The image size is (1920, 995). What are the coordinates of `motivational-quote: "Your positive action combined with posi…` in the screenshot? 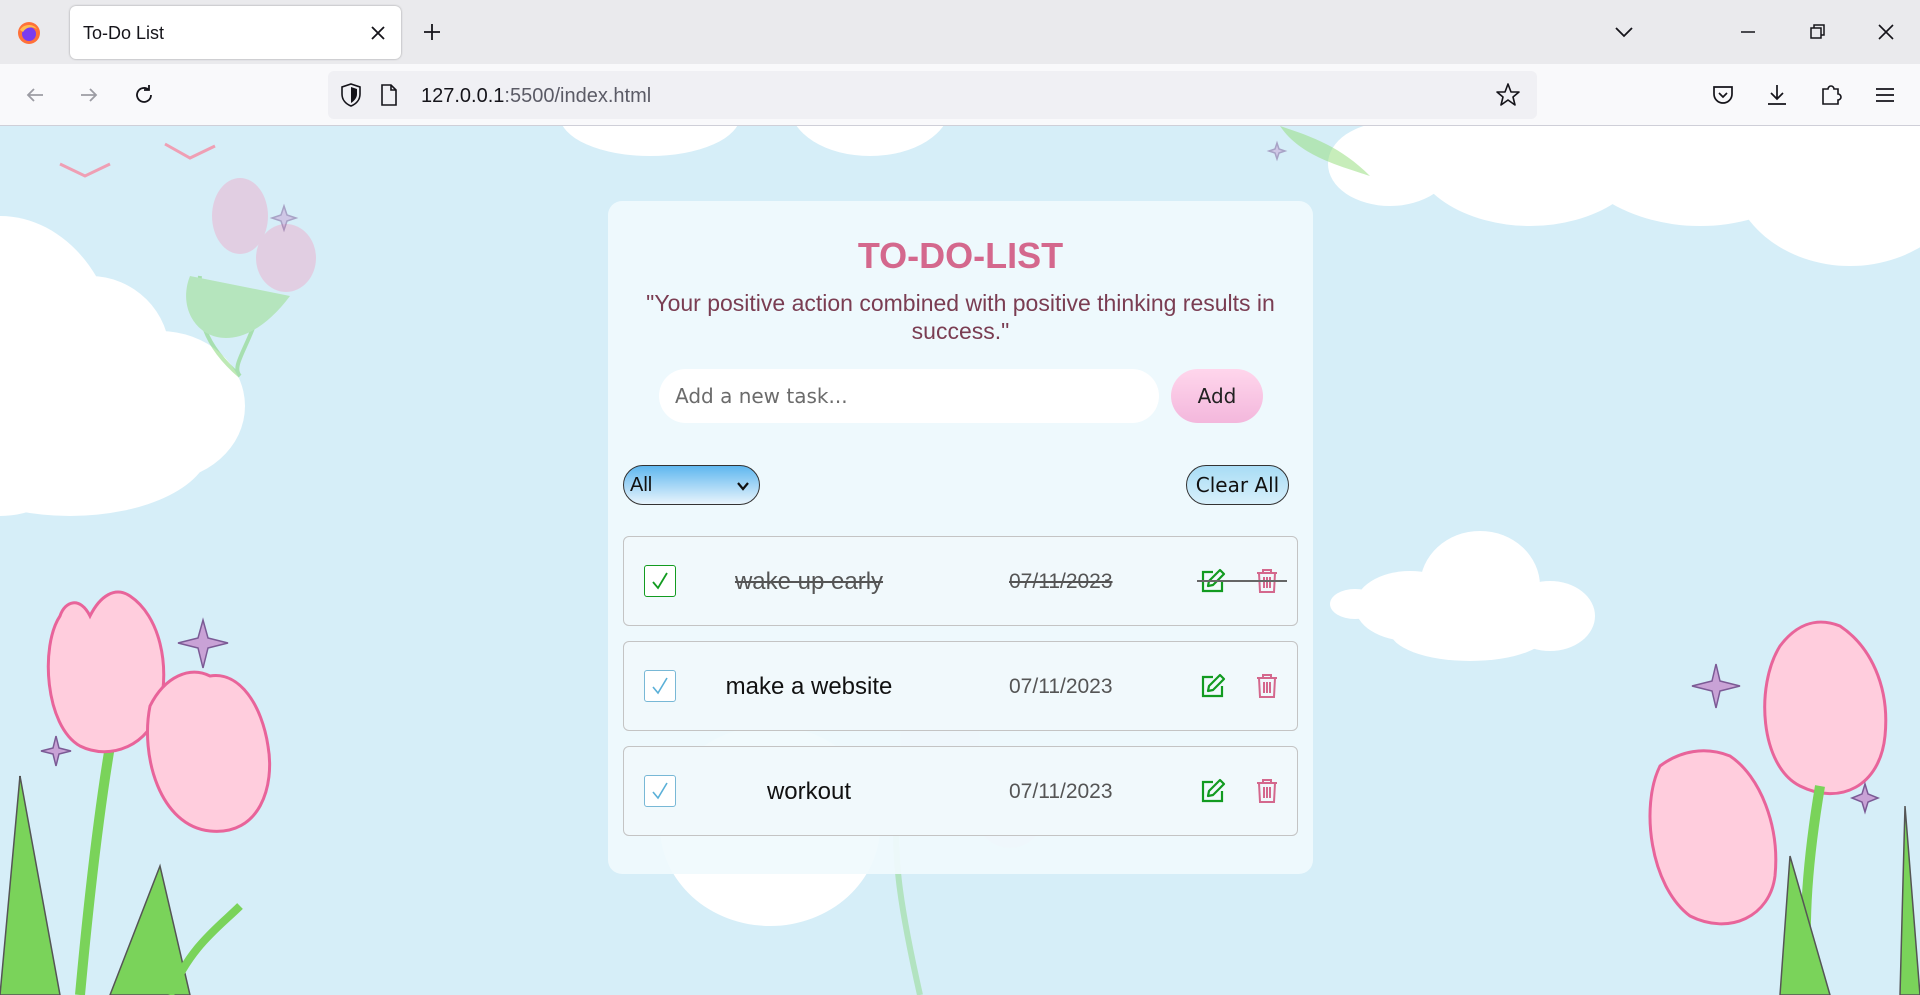 It's located at (960, 317).